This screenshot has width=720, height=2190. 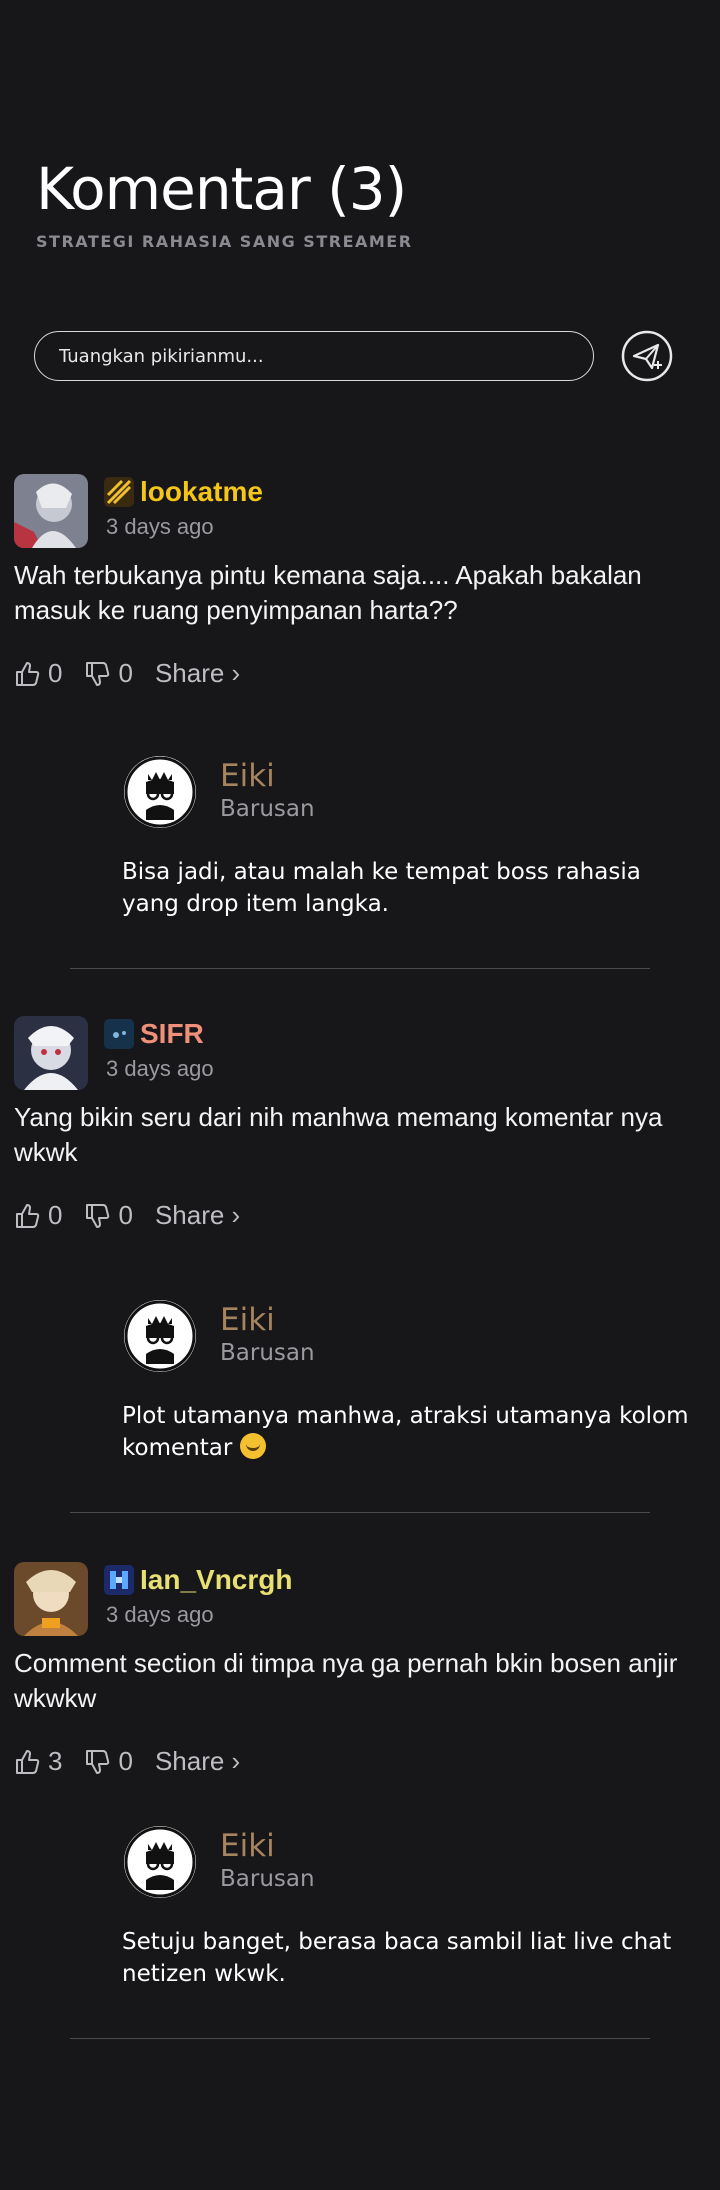 I want to click on laughing-emoji-icon, so click(x=252, y=1446).